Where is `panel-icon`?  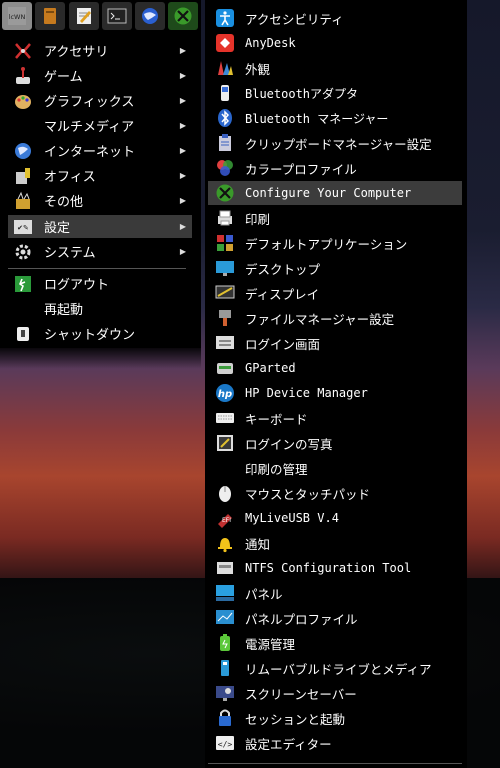 panel-icon is located at coordinates (225, 593).